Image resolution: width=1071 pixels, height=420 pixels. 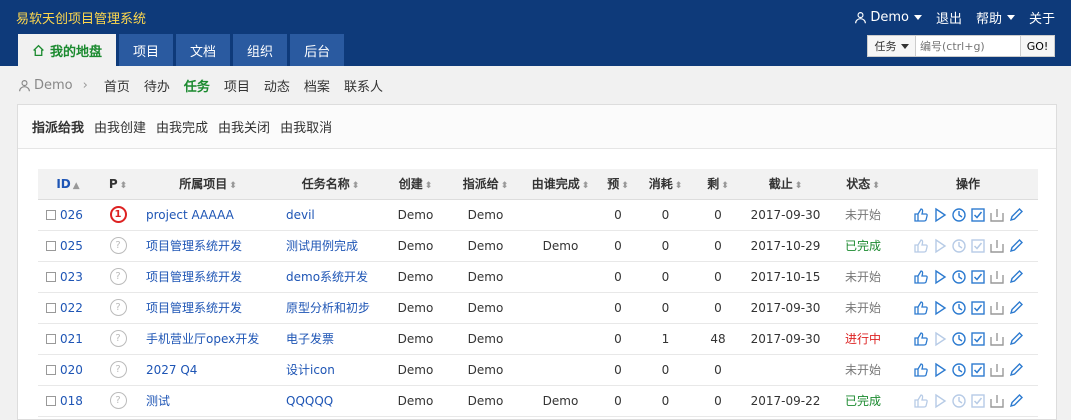 I want to click on task-id: 026, so click(x=71, y=215).